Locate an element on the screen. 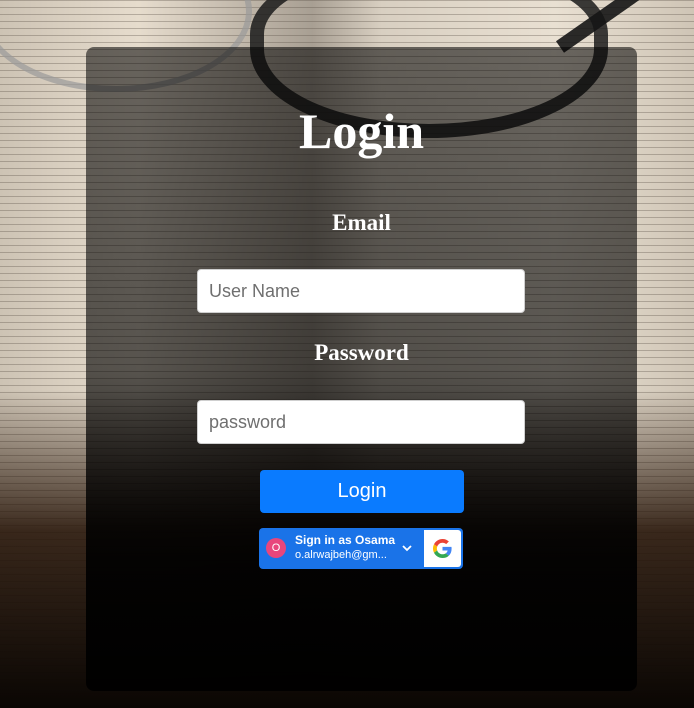 Image resolution: width=694 pixels, height=708 pixels. avatar: O is located at coordinates (276, 548).